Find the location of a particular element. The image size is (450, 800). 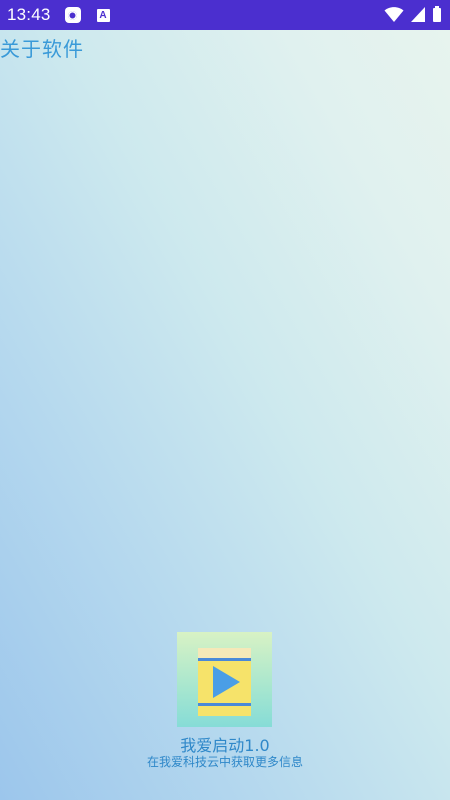

status-time: 13:43 is located at coordinates (29, 14).